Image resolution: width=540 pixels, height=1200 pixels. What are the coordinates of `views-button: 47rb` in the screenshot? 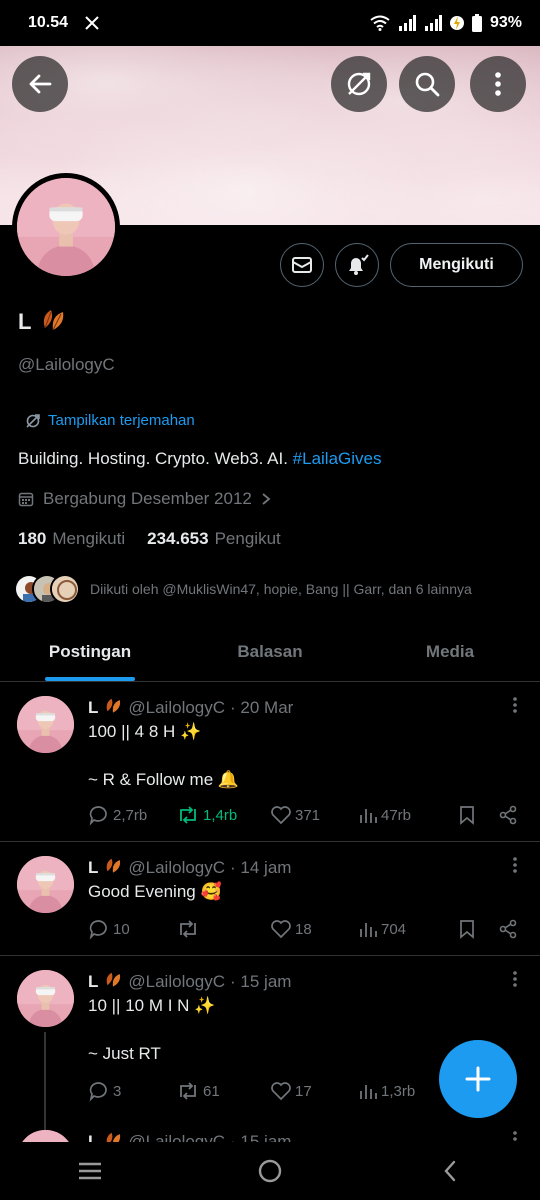 It's located at (408, 815).